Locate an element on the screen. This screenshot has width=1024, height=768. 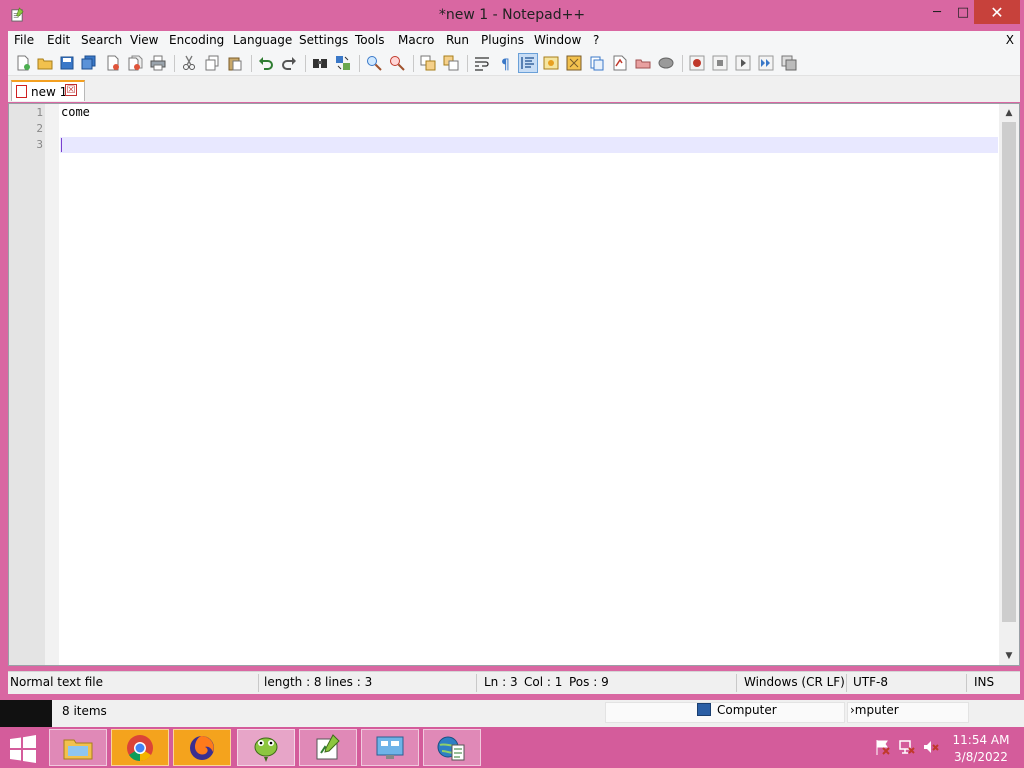
run-macro-multiple-icon is located at coordinates (766, 63).